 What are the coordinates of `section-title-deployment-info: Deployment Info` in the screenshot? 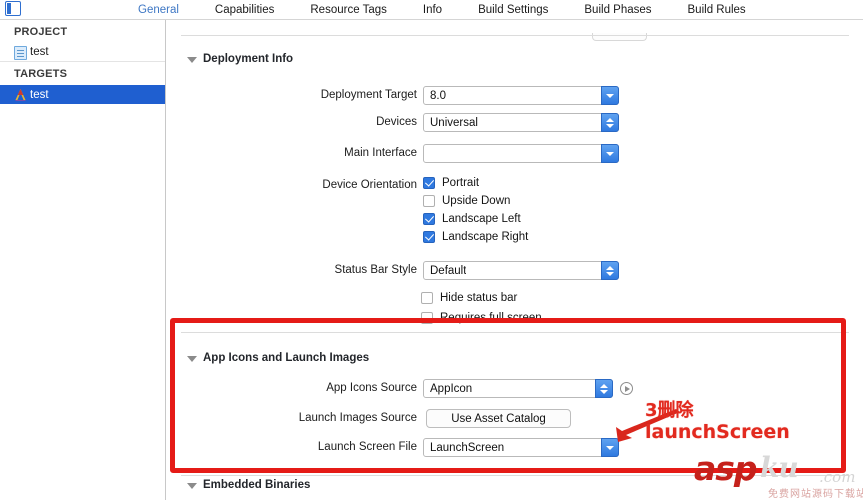 It's located at (248, 59).